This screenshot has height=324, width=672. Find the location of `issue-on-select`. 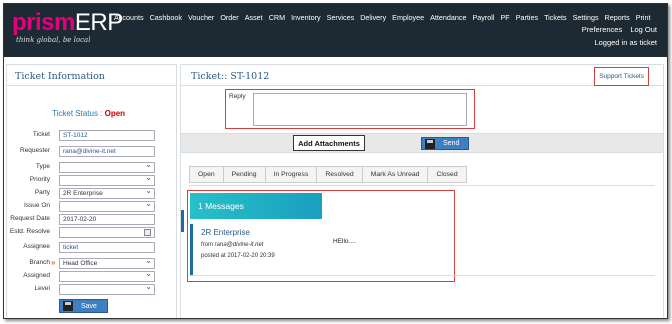

issue-on-select is located at coordinates (107, 206).